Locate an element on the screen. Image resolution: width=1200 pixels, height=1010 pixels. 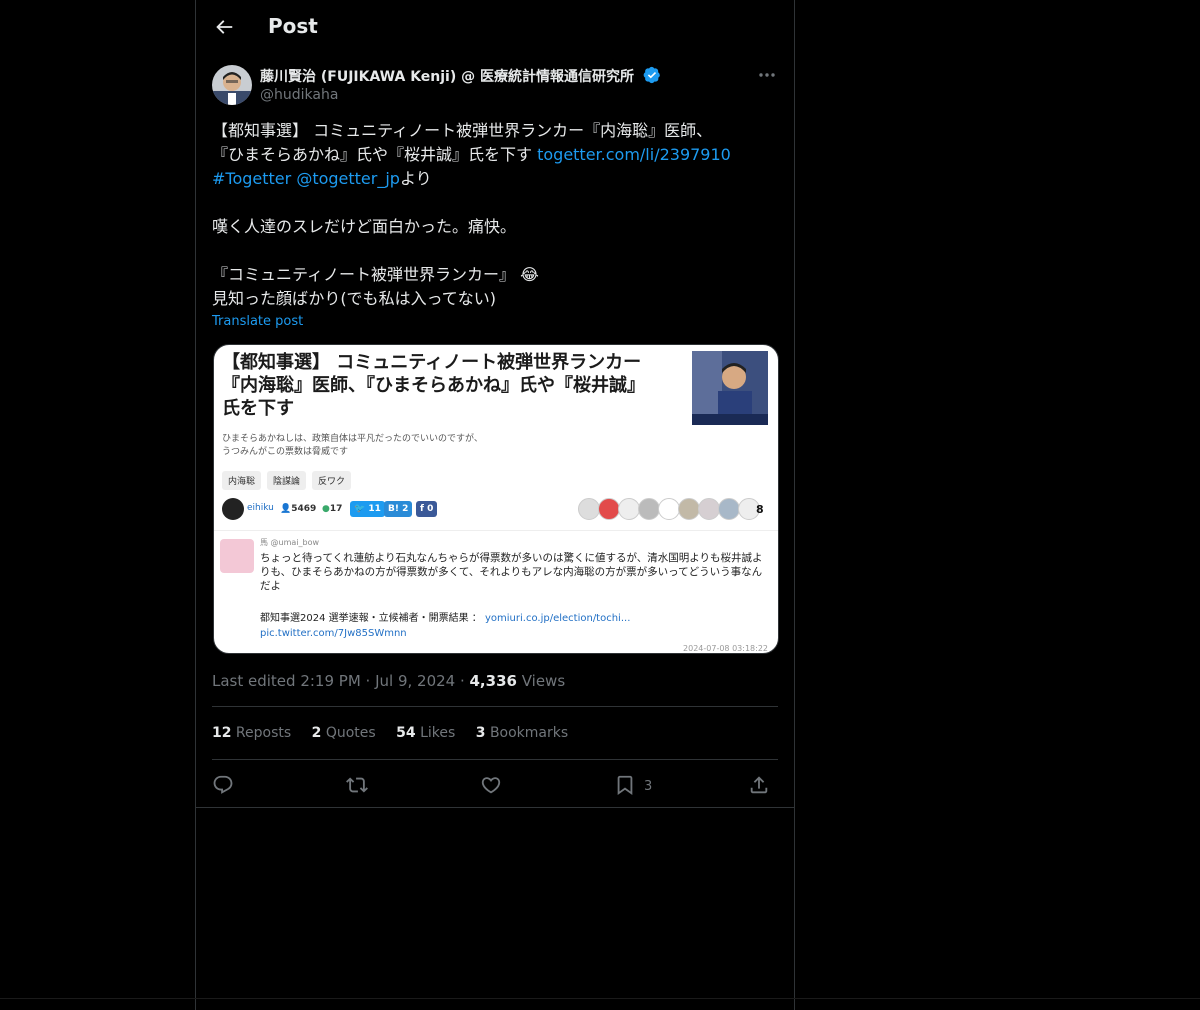
card-title-line-1: 【都知事選】 コミュニティノート被弾世界ランカー is located at coordinates (432, 362).